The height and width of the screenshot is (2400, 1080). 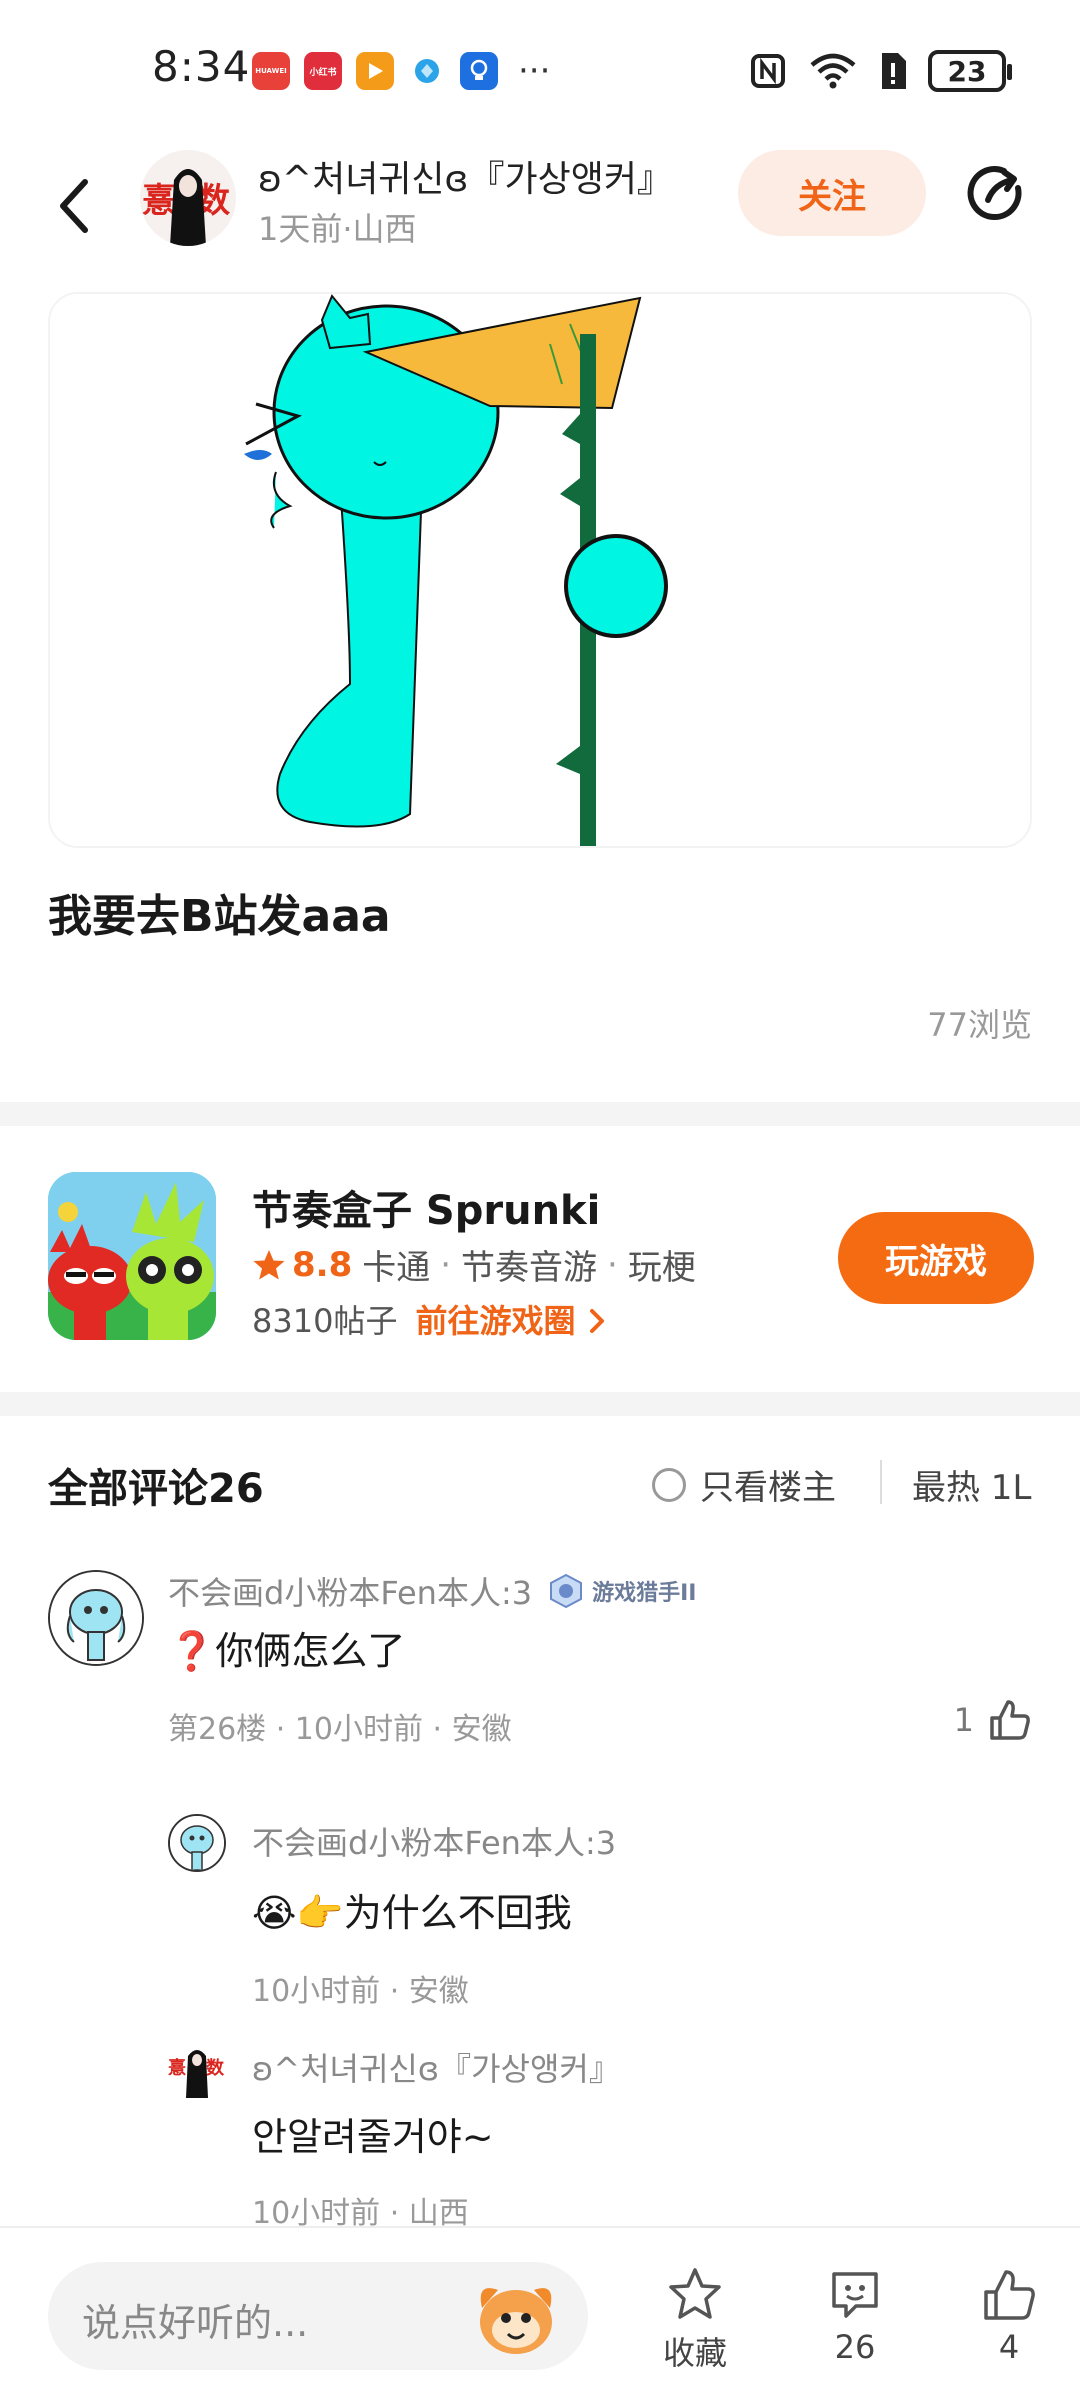 I want to click on commenter-avatar, so click(x=96, y=1618).